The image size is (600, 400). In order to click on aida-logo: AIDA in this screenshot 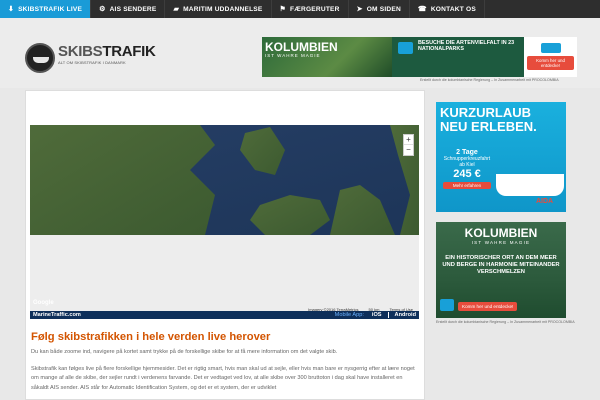, I will do `click(545, 201)`.